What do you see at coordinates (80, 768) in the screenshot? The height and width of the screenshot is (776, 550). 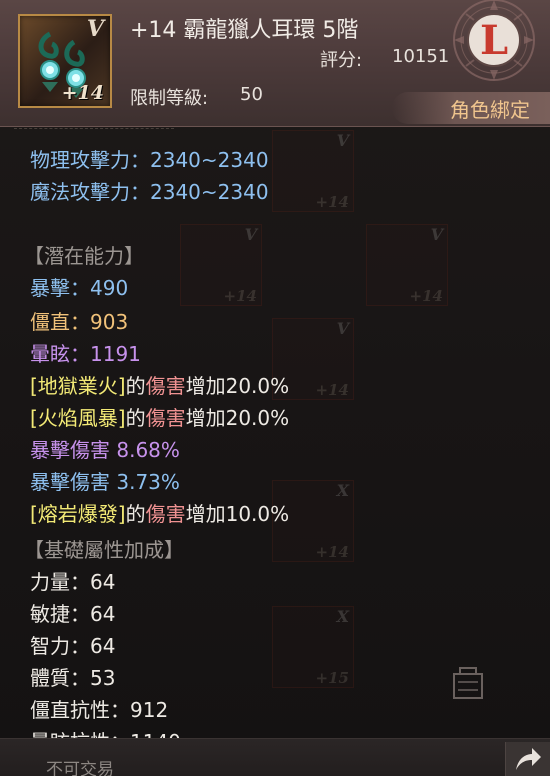 I see `trade-status: 不可交易` at bounding box center [80, 768].